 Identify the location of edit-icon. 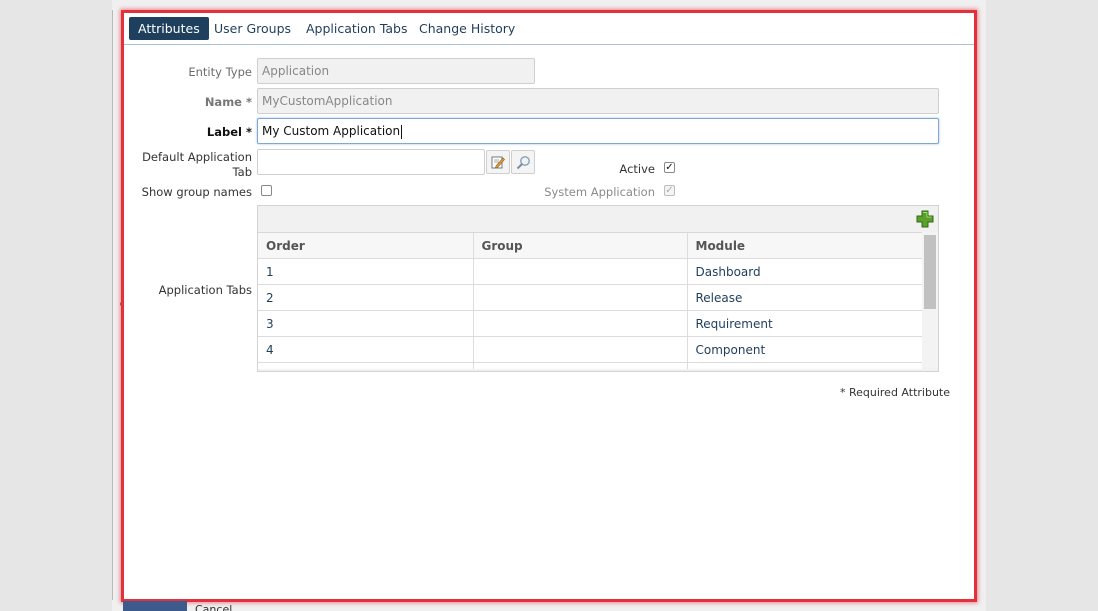
(498, 162).